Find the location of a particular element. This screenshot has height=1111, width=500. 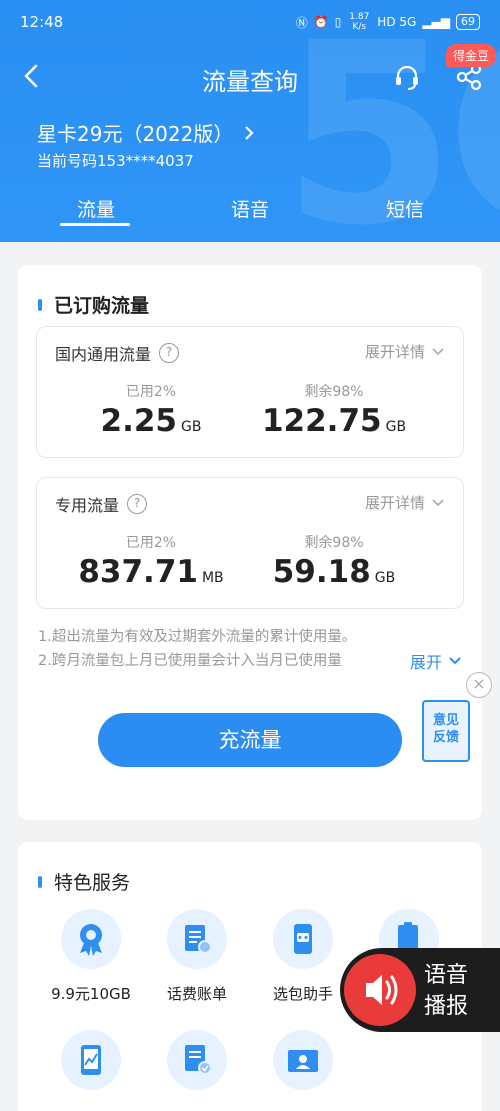

plan-name: 星卡29元（2022版） is located at coordinates (135, 134).